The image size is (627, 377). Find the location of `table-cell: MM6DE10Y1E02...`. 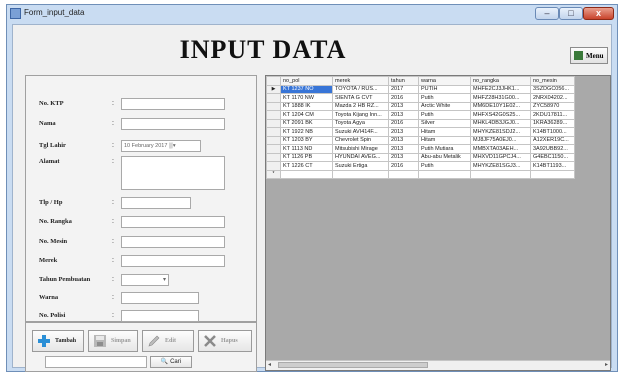

table-cell: MM6DE10Y1E02... is located at coordinates (500, 106).